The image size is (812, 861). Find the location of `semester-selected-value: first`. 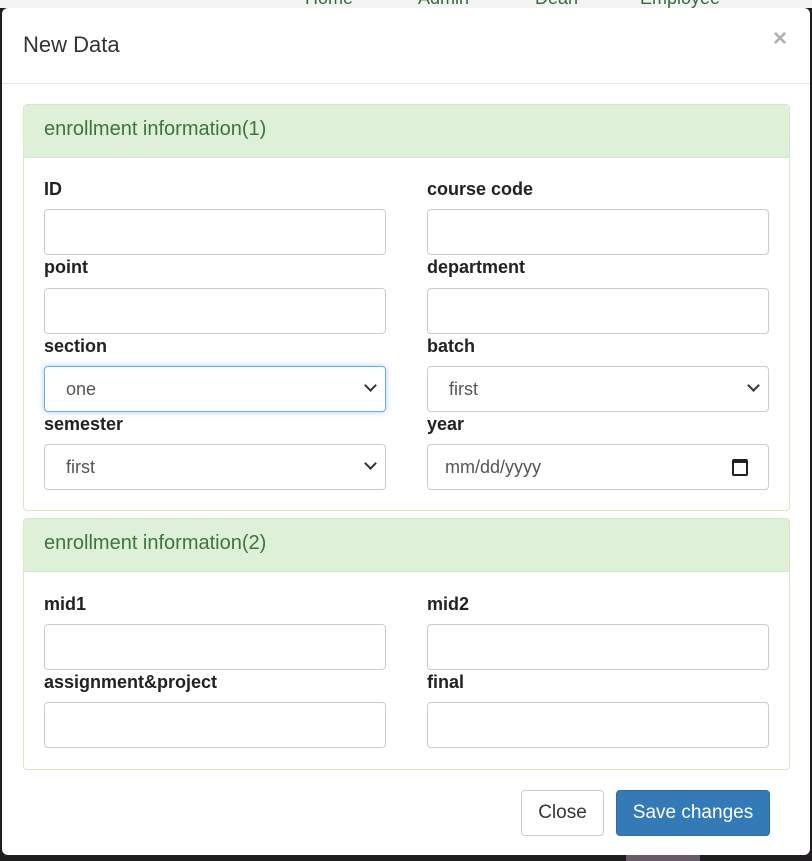

semester-selected-value: first is located at coordinates (80, 467).